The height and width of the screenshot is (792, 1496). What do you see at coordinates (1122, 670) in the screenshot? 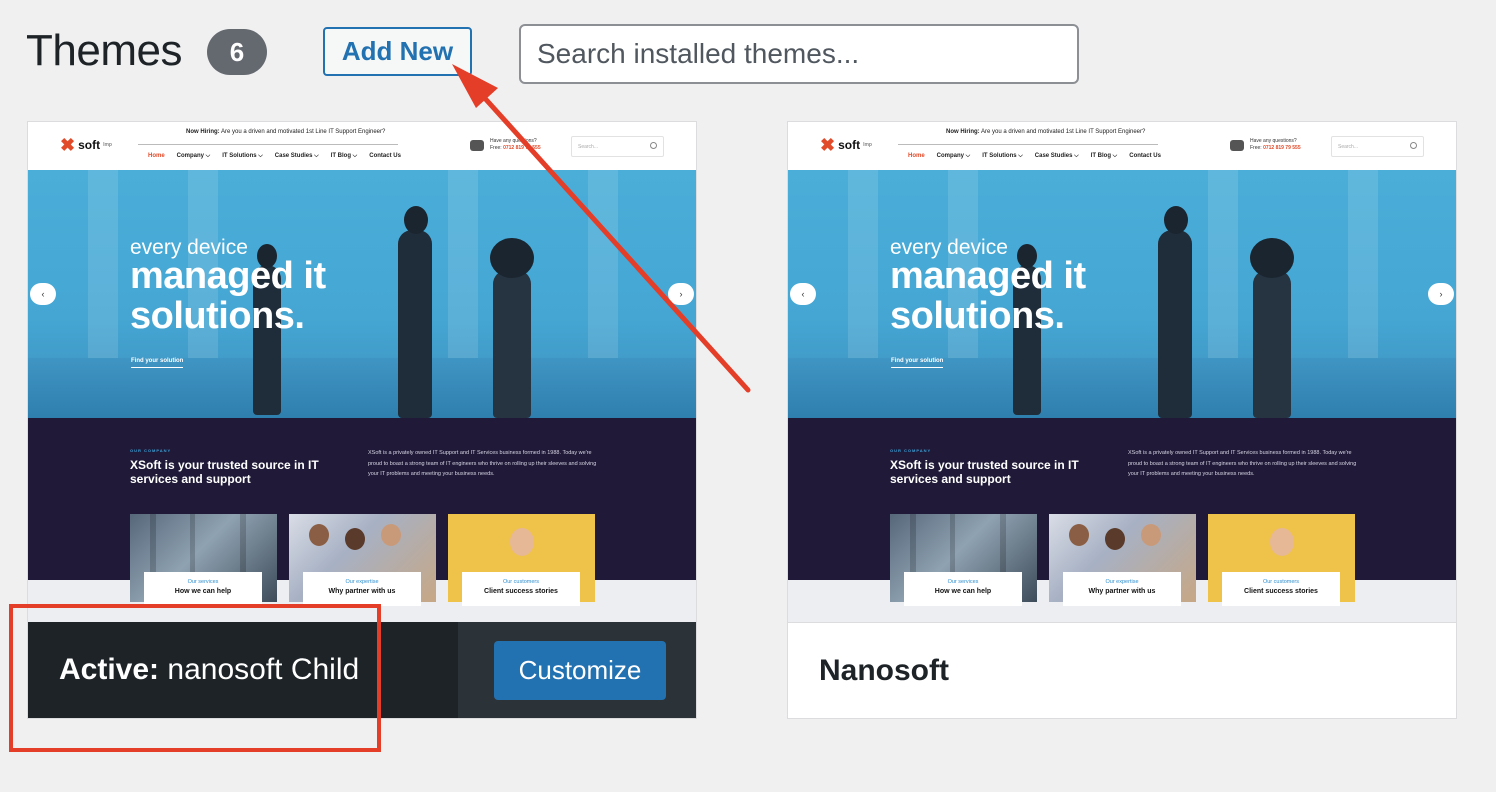
I see `theme-footer: Nanosoft` at bounding box center [1122, 670].